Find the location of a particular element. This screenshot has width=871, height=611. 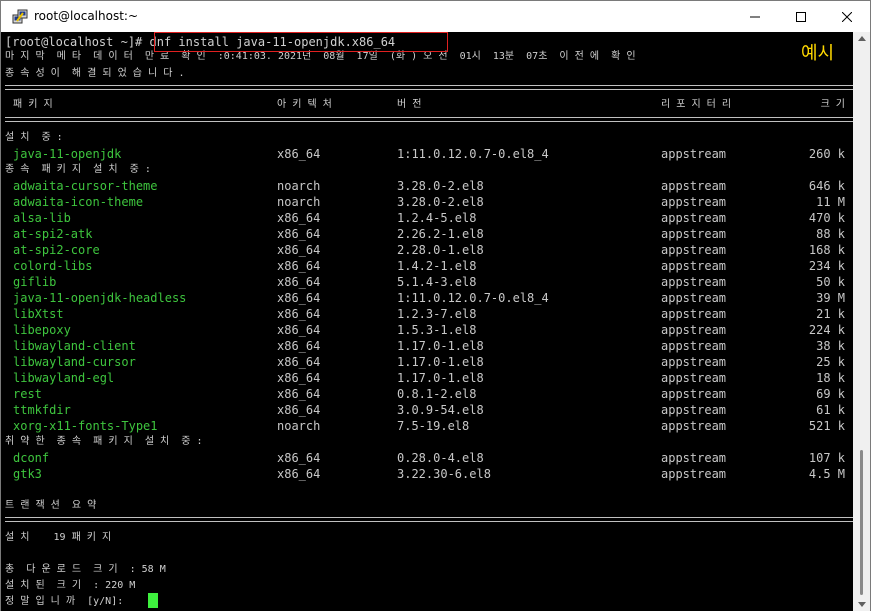

package-arch: noarch is located at coordinates (299, 202).